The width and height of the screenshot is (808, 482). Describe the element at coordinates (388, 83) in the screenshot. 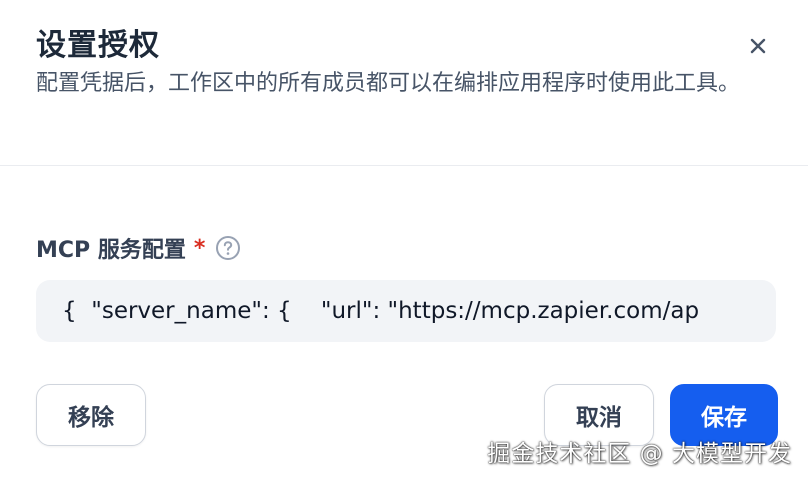

I see `dialog-description: 配置凭据后，工作区中的所有成员都可以在编排应用程序时使用此工具。` at that location.